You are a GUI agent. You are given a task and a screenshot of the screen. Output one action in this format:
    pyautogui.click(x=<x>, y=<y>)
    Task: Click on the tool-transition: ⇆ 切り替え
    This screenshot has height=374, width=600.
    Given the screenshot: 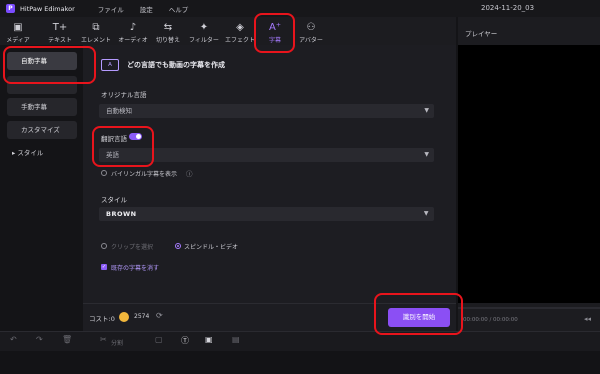 What is the action you would take?
    pyautogui.click(x=168, y=31)
    